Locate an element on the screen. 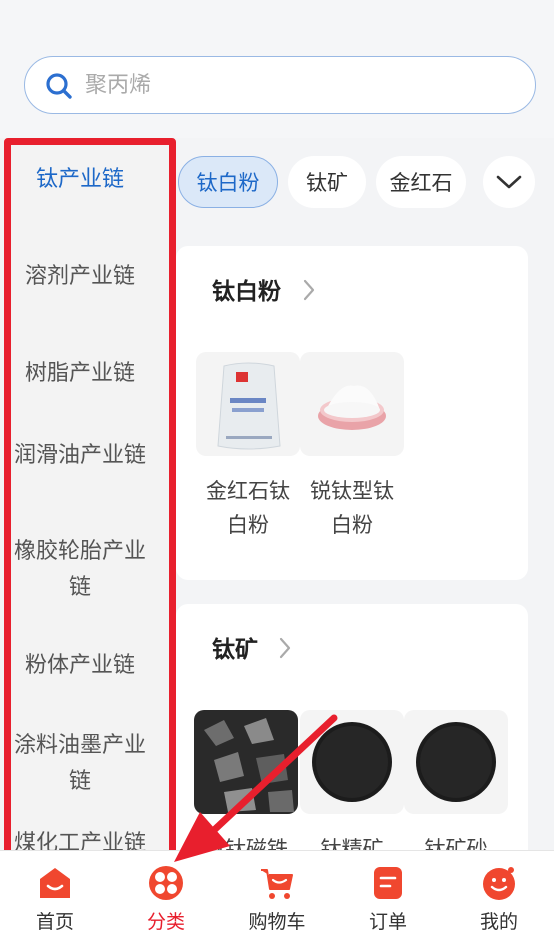  header is located at coordinates (277, 69).